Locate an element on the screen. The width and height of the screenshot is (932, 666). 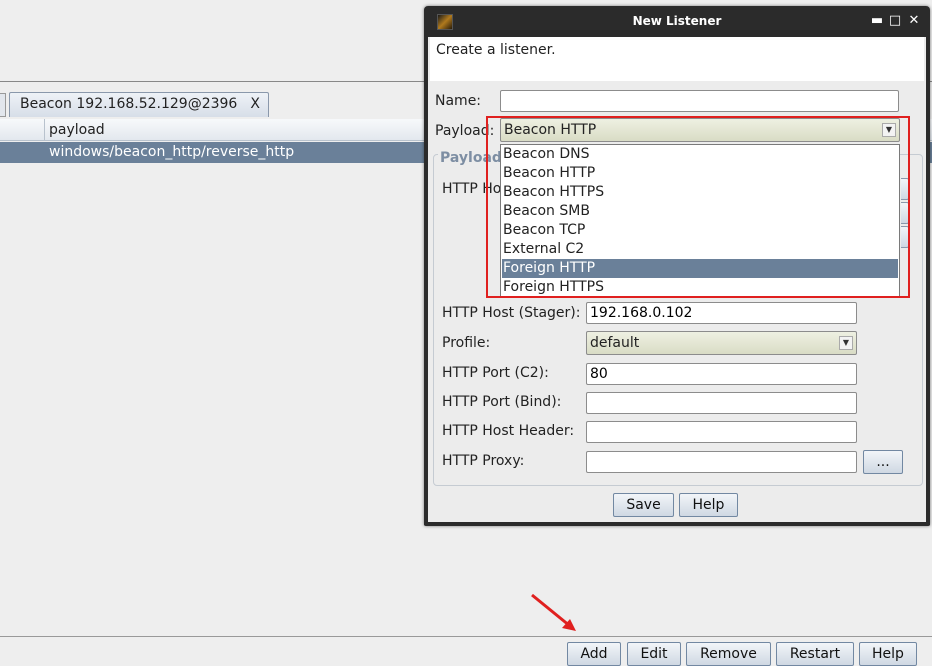
port-c2-input is located at coordinates (721, 374).